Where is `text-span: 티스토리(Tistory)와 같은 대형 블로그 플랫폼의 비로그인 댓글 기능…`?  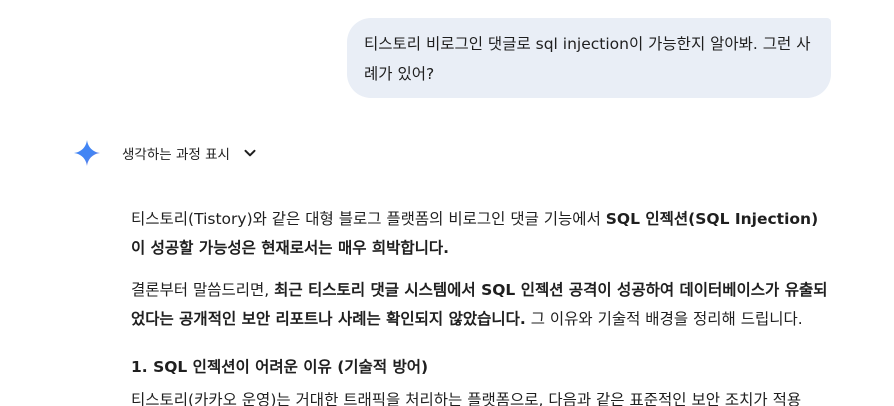 text-span: 티스토리(Tistory)와 같은 대형 블로그 플랫폼의 비로그인 댓글 기능… is located at coordinates (368, 219).